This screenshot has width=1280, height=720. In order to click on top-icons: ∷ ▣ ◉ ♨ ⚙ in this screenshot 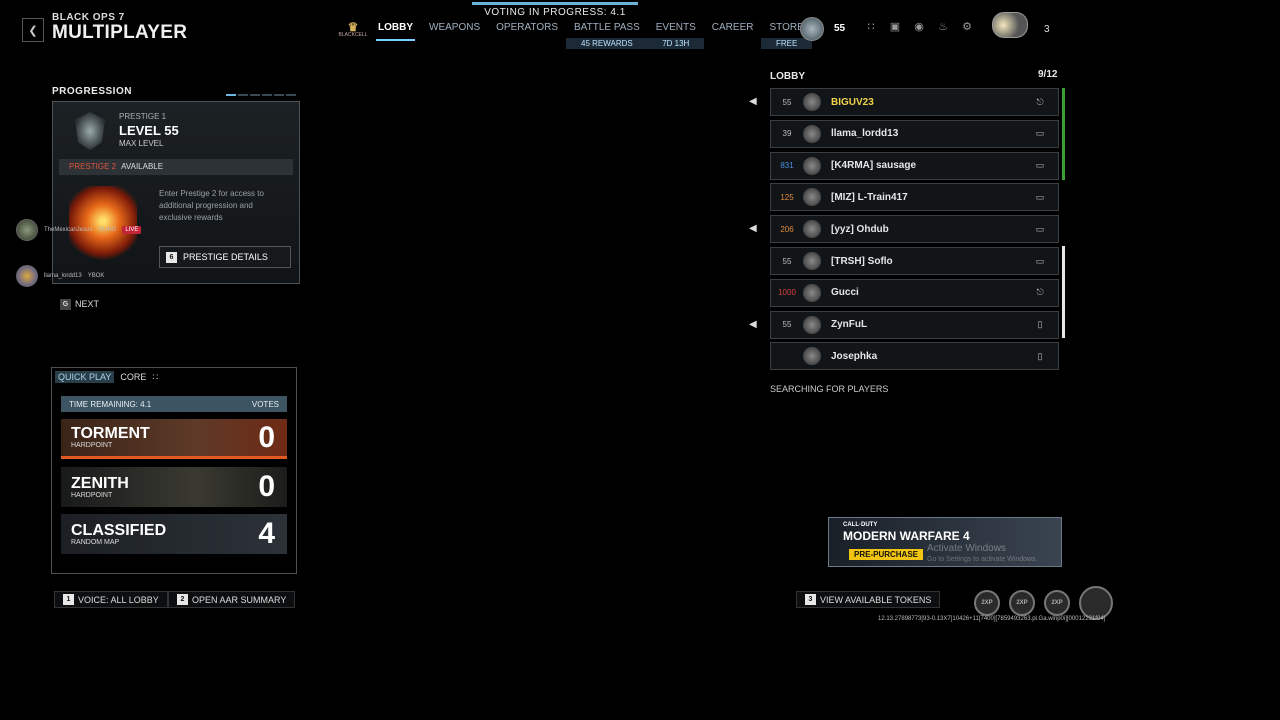, I will do `click(919, 27)`.